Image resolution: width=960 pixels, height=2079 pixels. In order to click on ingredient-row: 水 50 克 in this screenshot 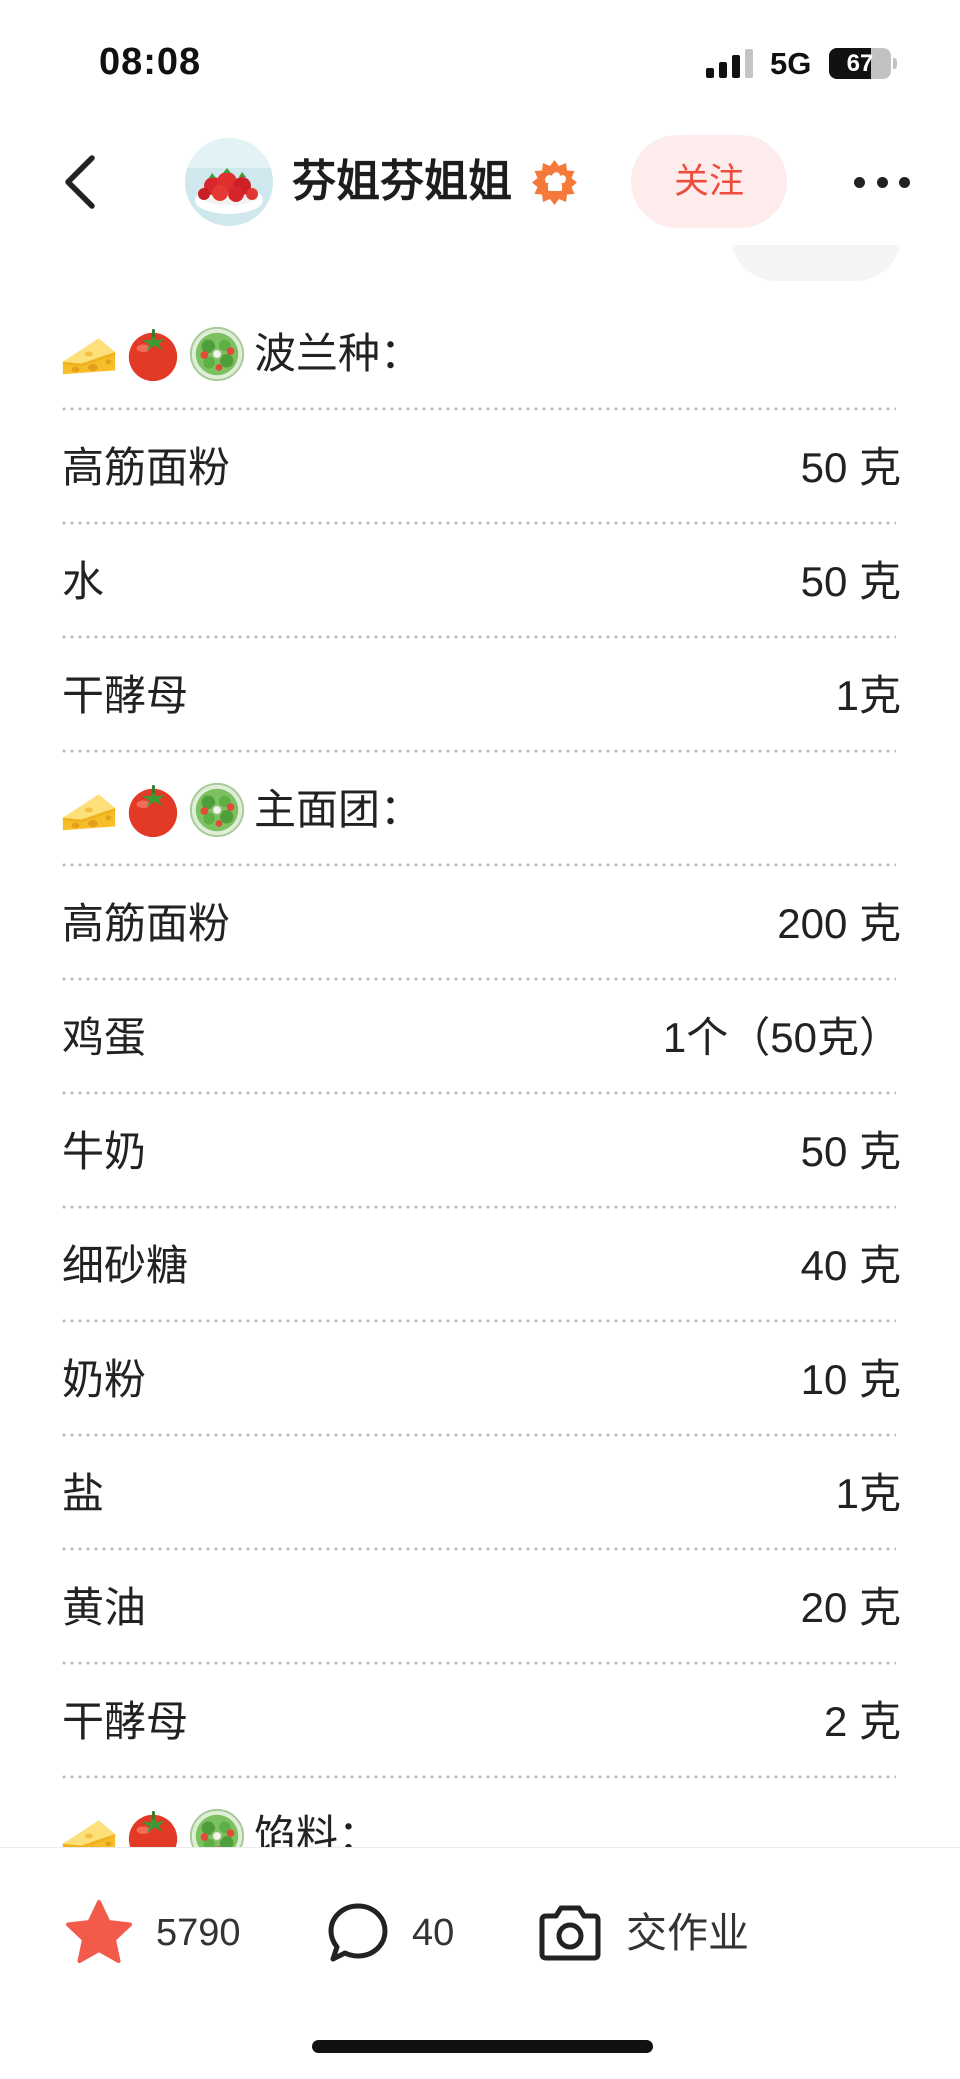, I will do `click(480, 582)`.